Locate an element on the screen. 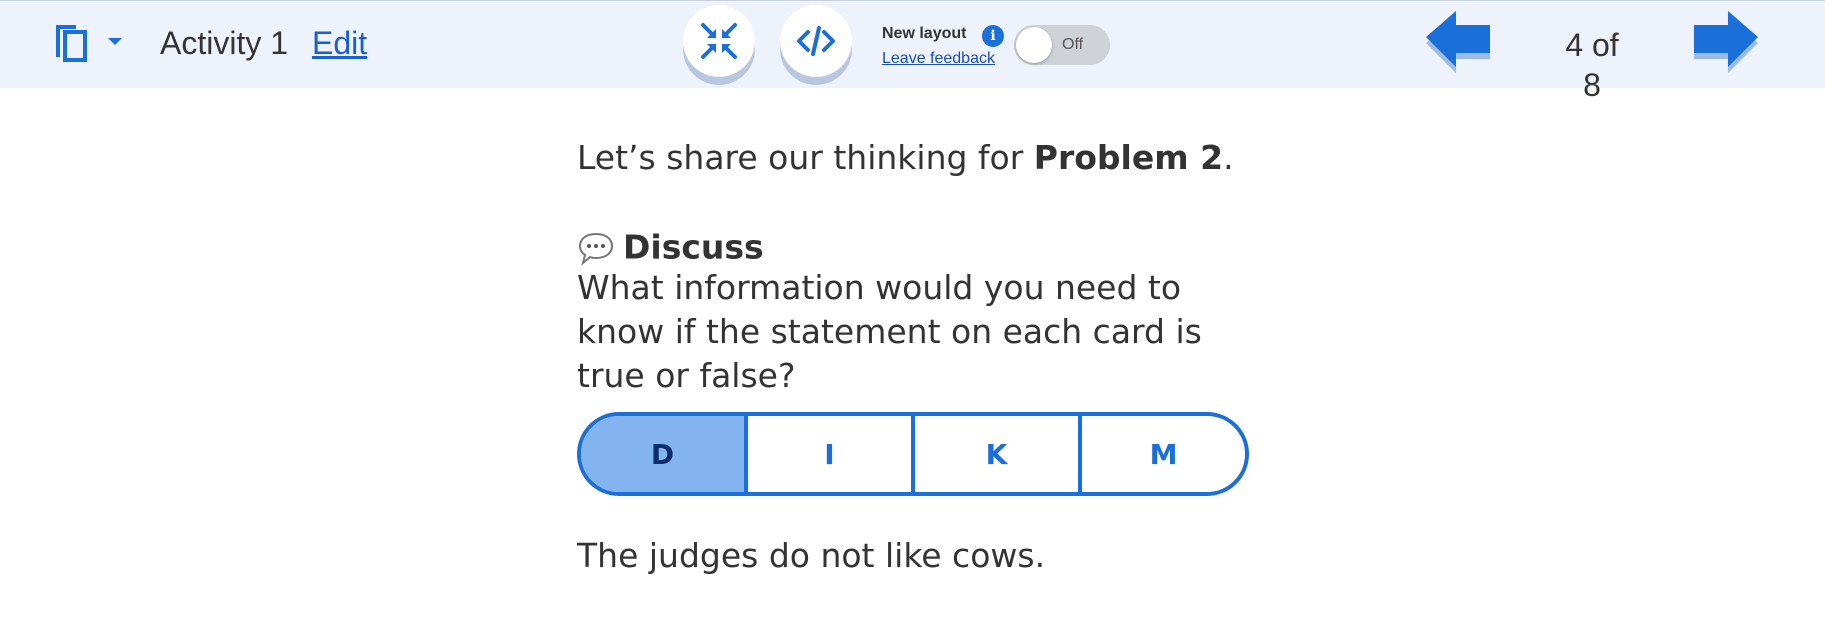 The width and height of the screenshot is (1825, 640). card-option-k: K is located at coordinates (994, 454).